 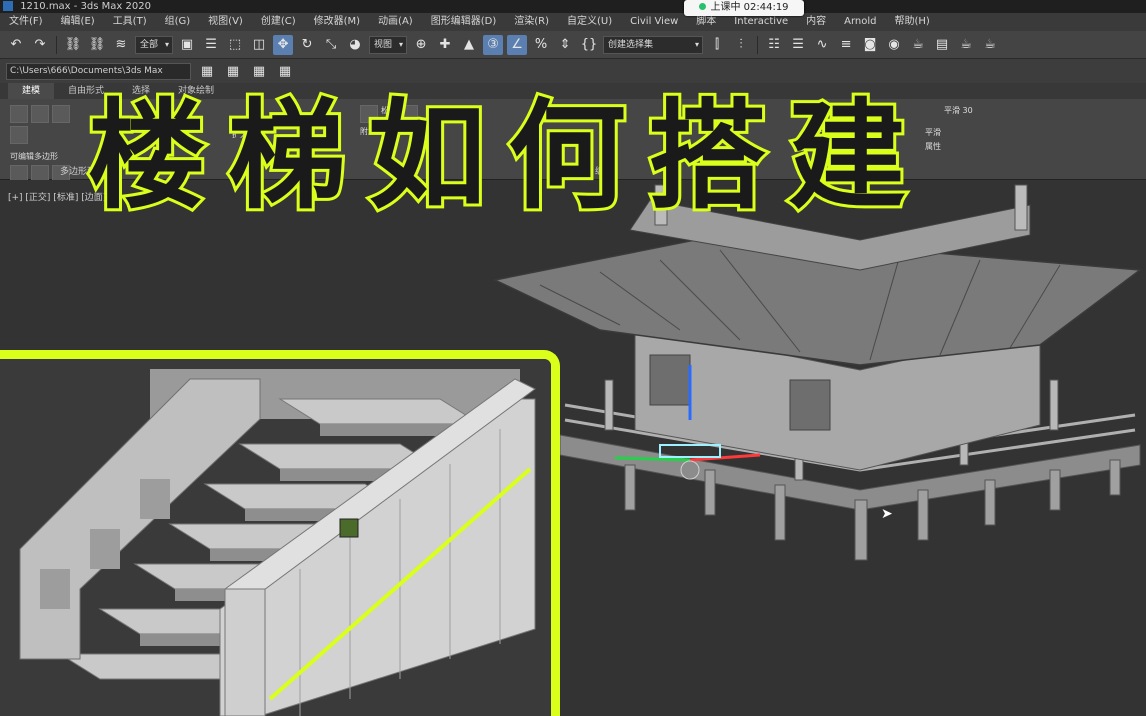 What do you see at coordinates (507, 155) in the screenshot?
I see `lesson-title-overlay: 楼梯如何搭建` at bounding box center [507, 155].